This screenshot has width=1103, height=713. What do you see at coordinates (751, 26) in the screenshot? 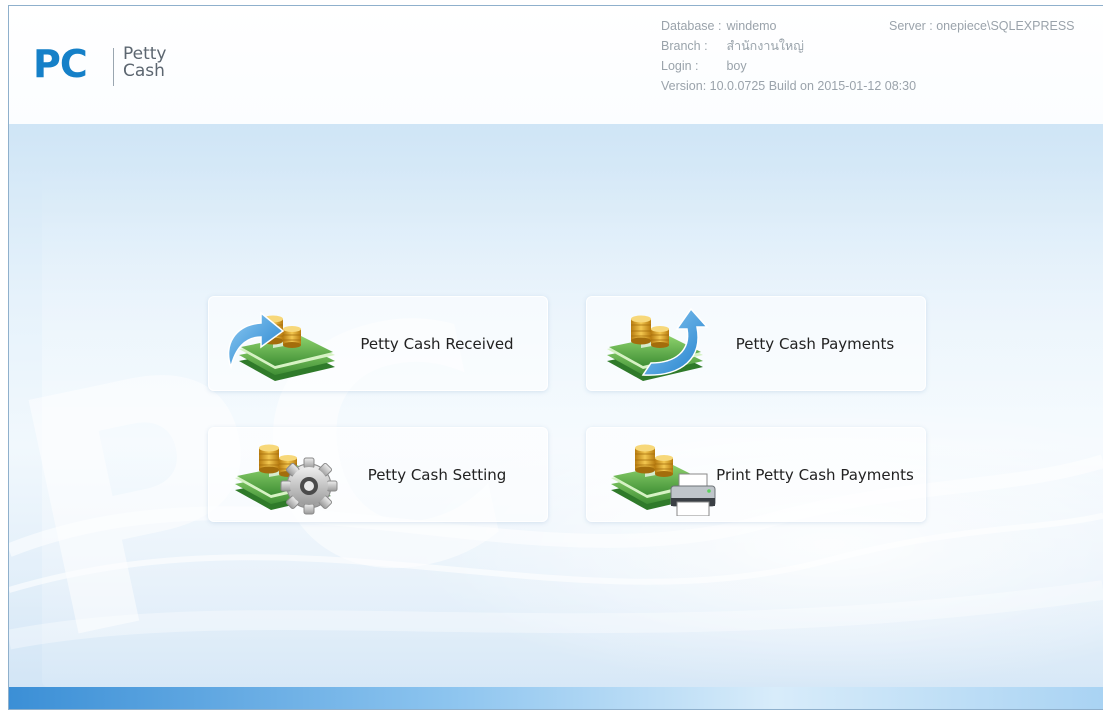
I see `database-value: windemo` at bounding box center [751, 26].